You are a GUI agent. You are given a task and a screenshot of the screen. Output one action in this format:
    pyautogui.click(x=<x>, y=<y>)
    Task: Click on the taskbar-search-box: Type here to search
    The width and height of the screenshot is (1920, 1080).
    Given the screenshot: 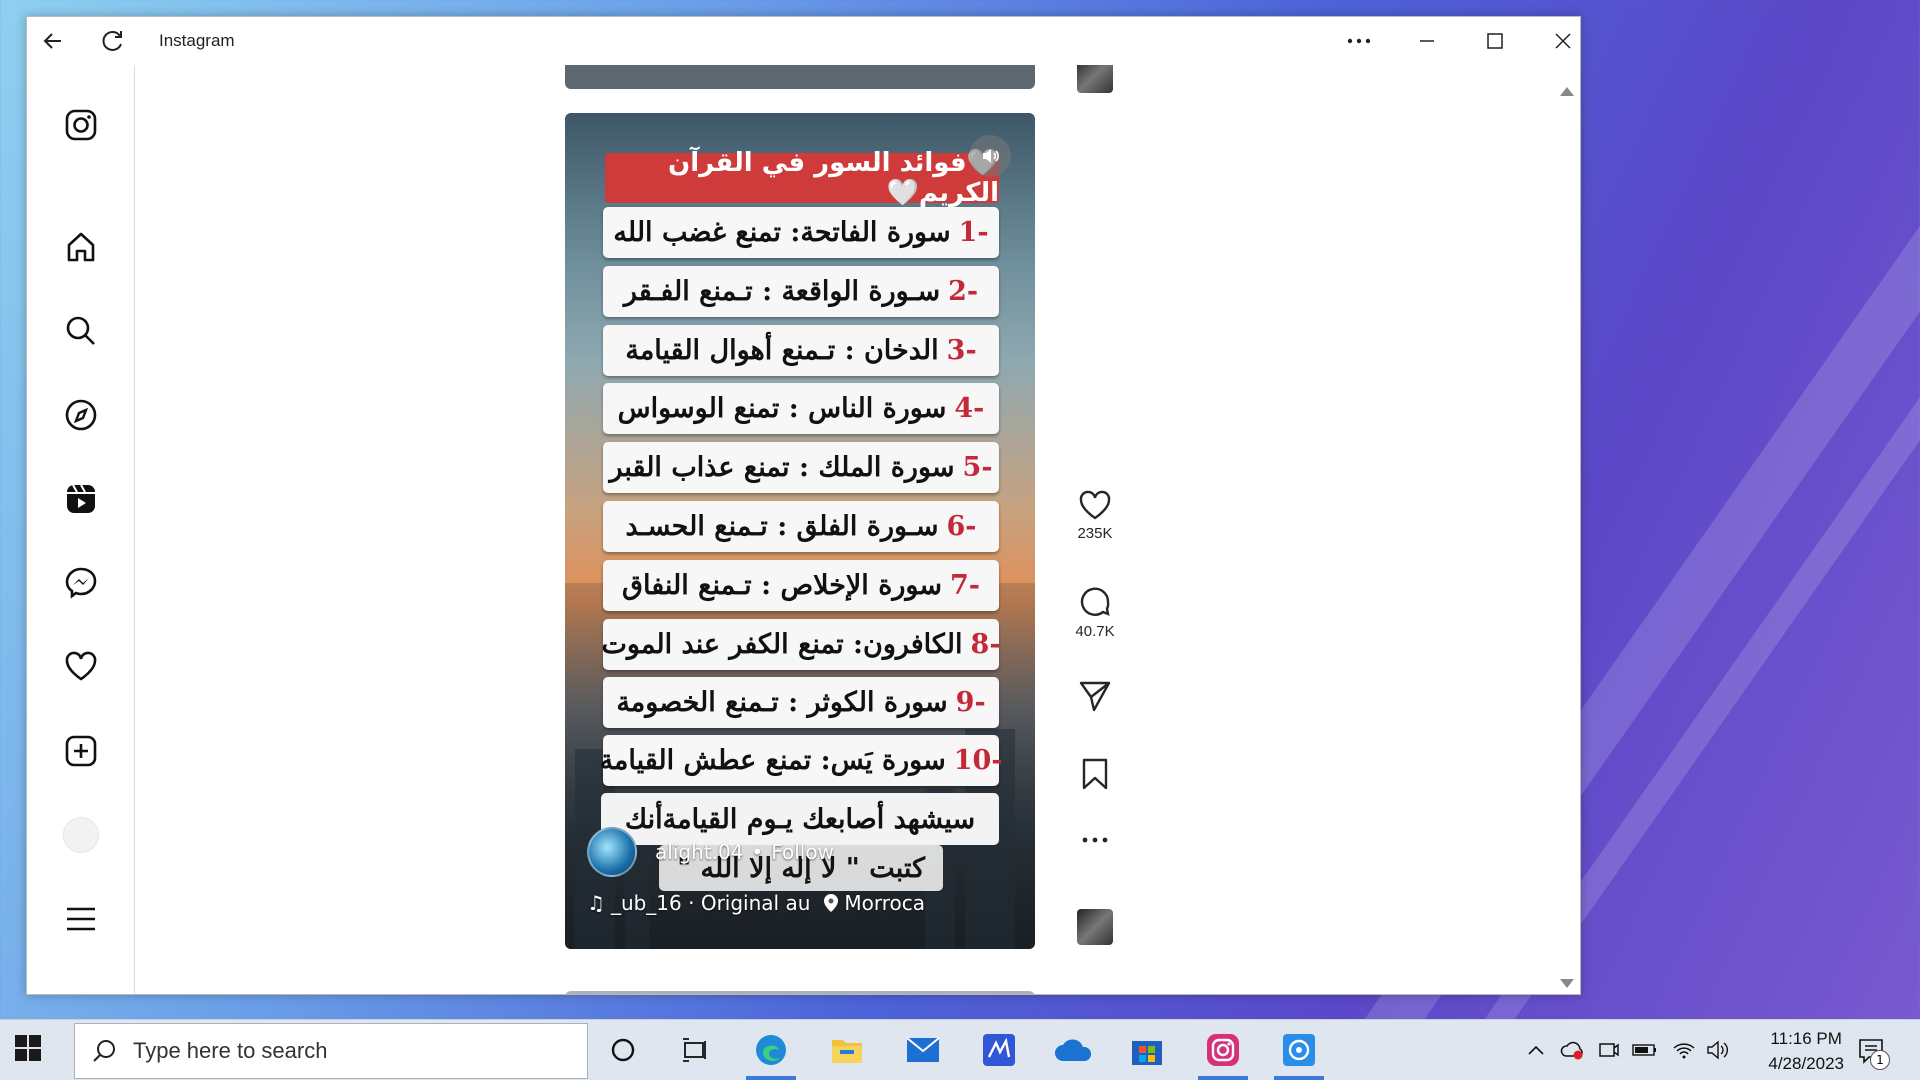 What is the action you would take?
    pyautogui.click(x=331, y=1051)
    